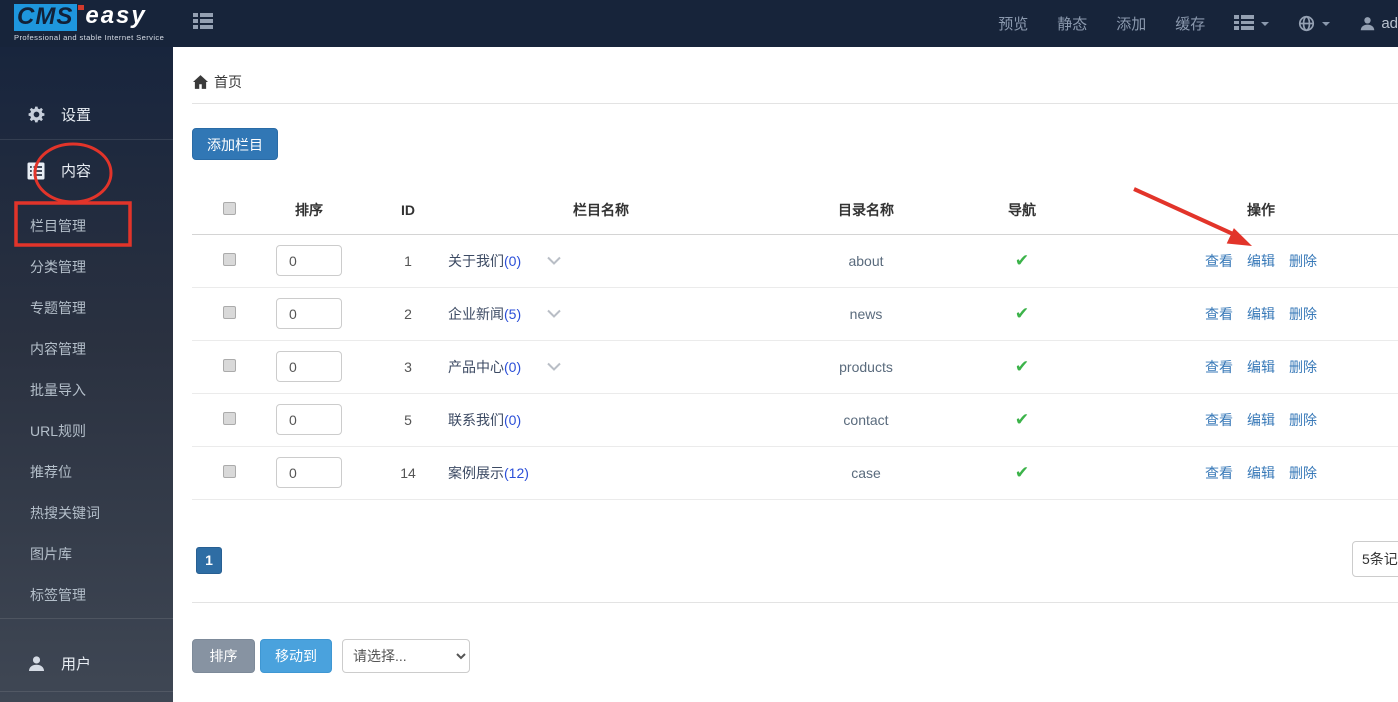 This screenshot has width=1398, height=702. What do you see at coordinates (866, 367) in the screenshot?
I see `directory-name: products` at bounding box center [866, 367].